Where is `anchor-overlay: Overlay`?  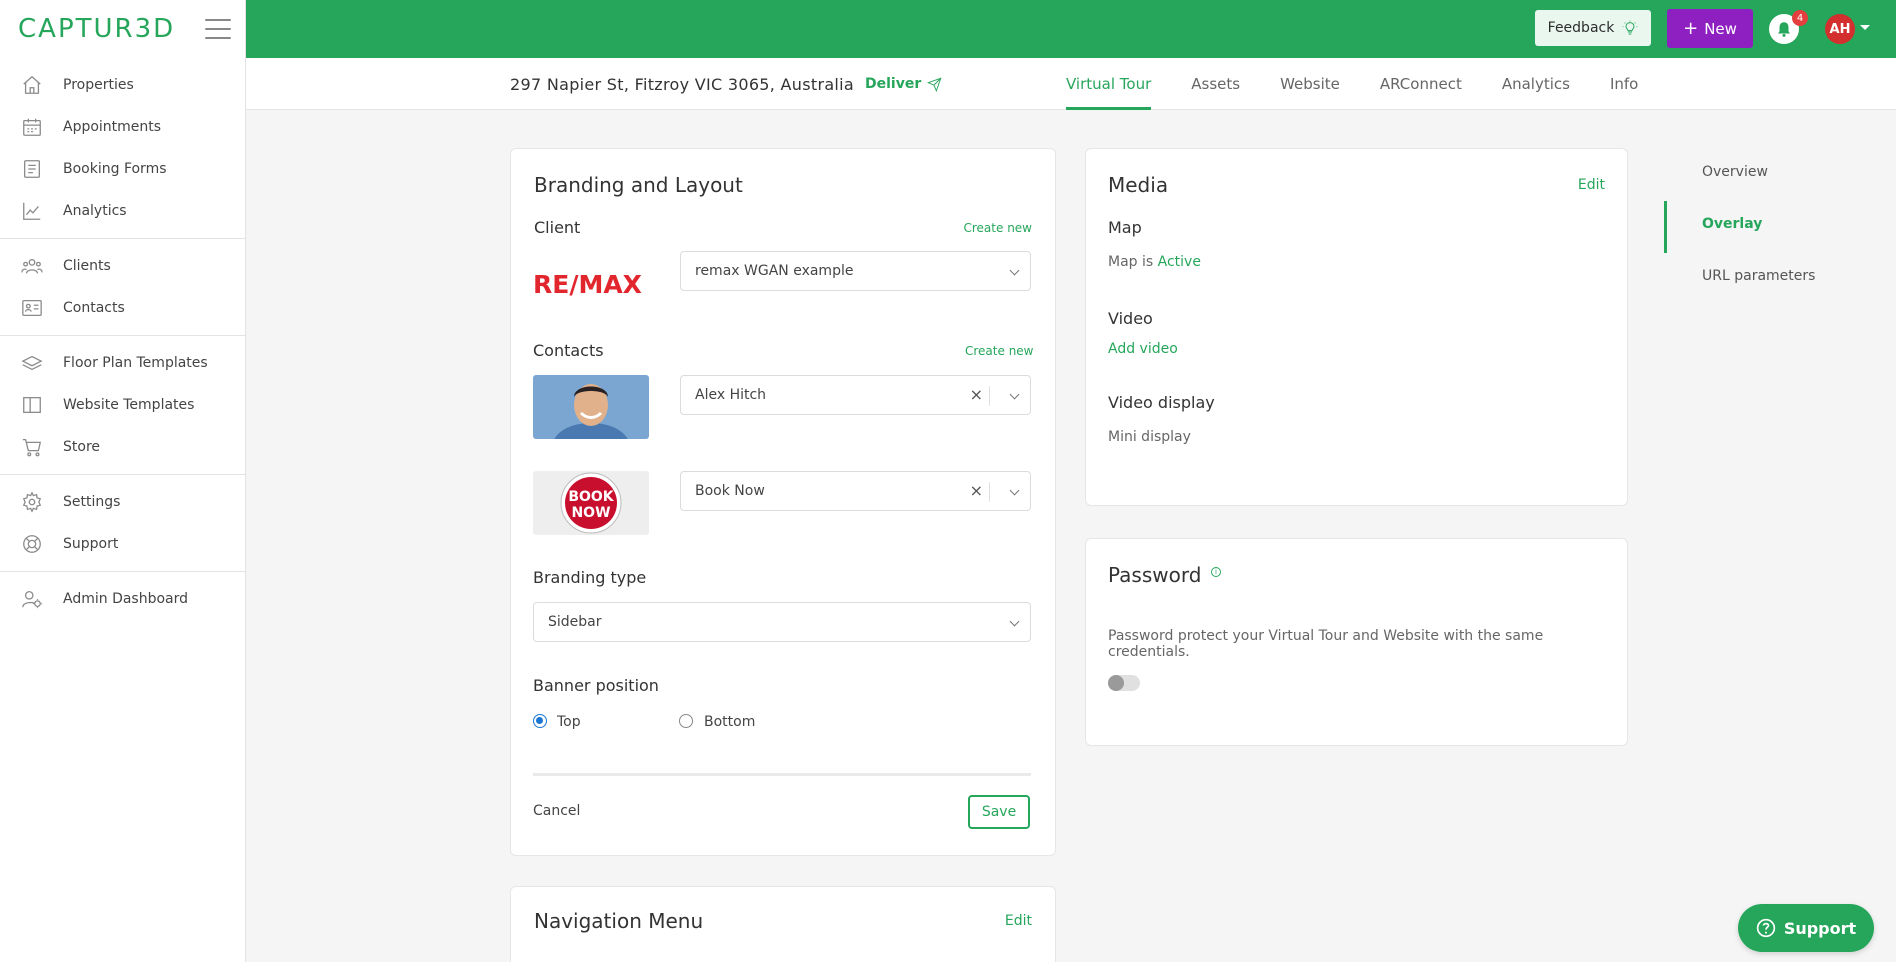 anchor-overlay: Overlay is located at coordinates (1732, 224).